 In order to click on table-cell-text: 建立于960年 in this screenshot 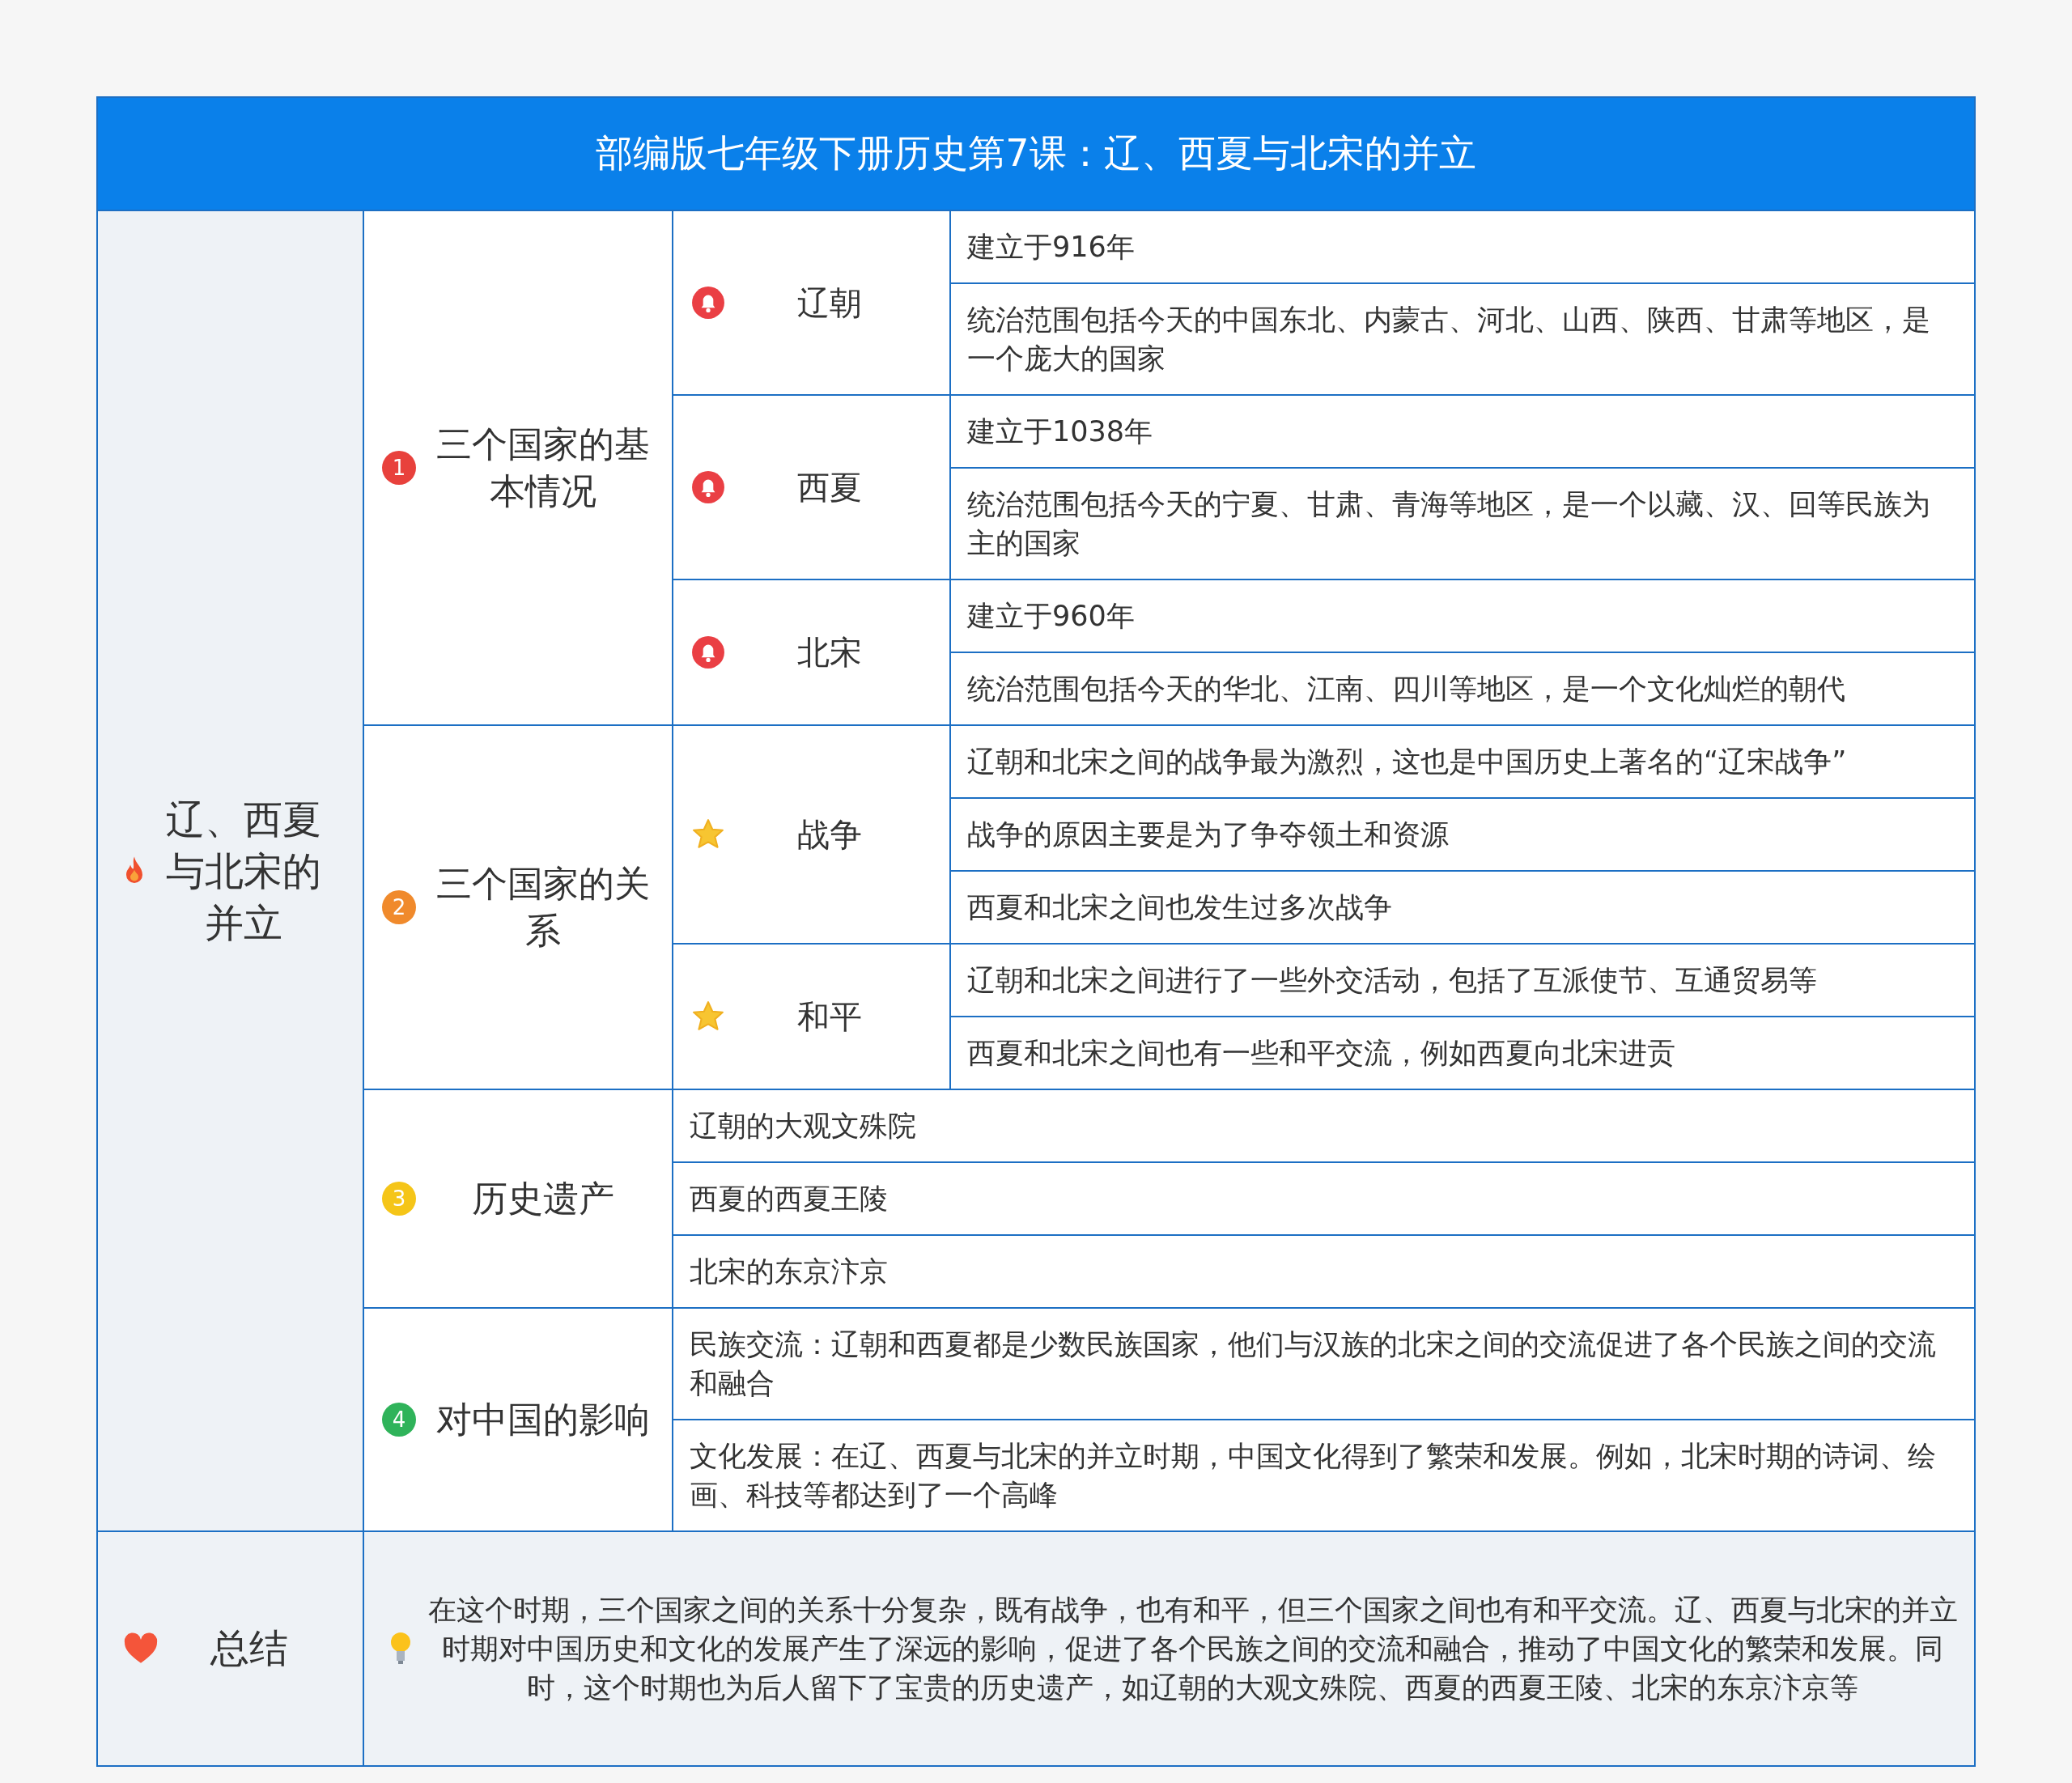, I will do `click(1051, 616)`.